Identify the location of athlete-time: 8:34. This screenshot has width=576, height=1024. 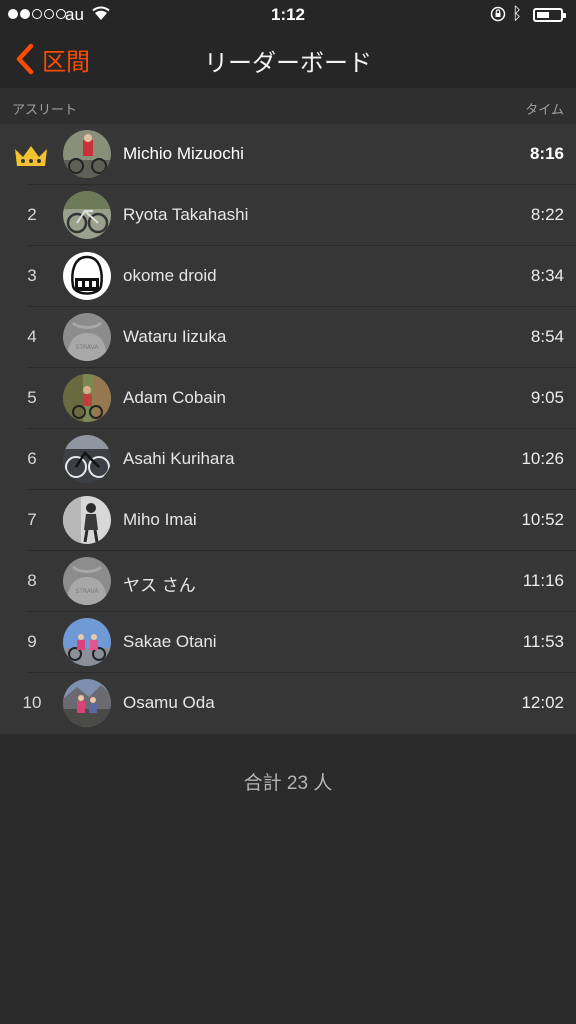
(547, 275).